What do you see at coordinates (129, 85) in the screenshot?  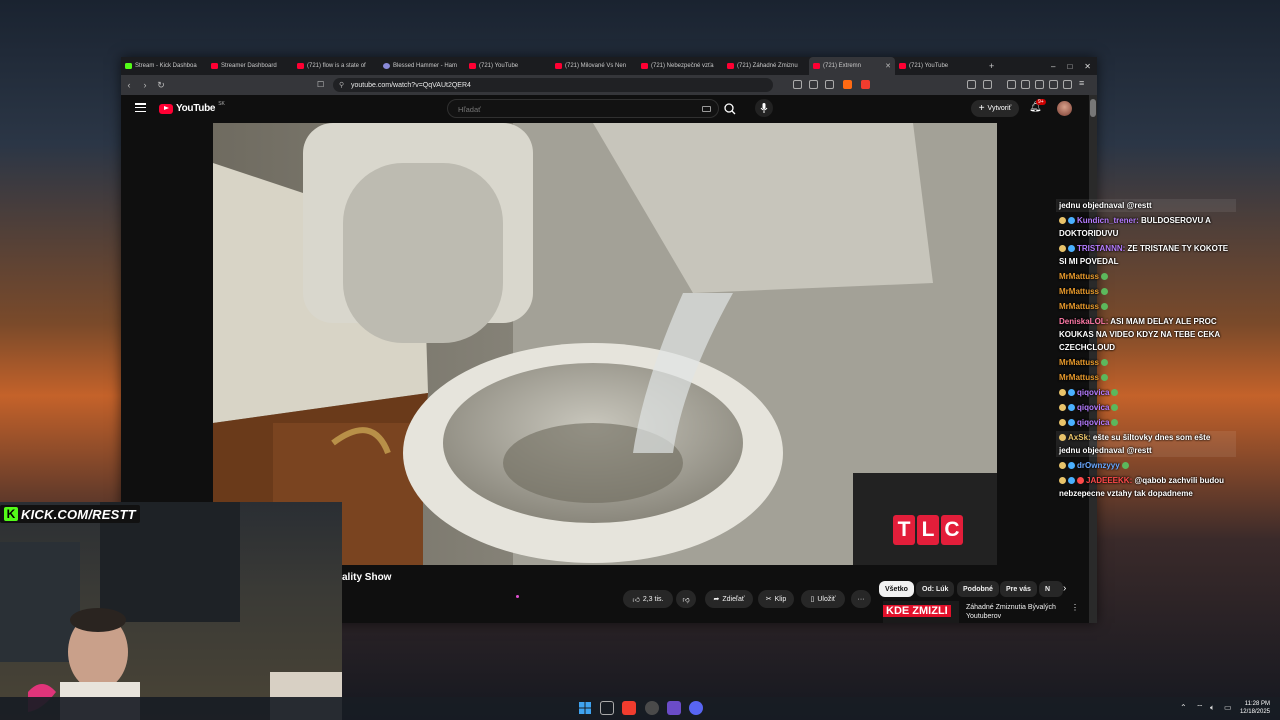 I see `back-icon: ‹` at bounding box center [129, 85].